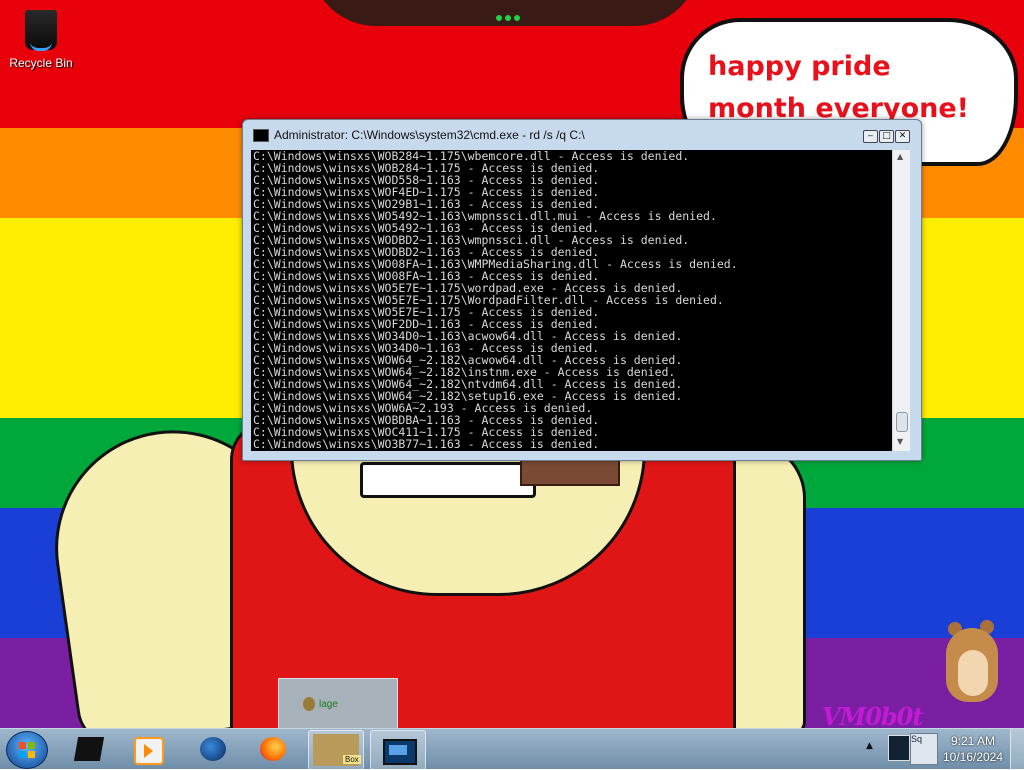 Image resolution: width=1024 pixels, height=770 pixels. What do you see at coordinates (1017, 749) in the screenshot?
I see `show-desktop-button` at bounding box center [1017, 749].